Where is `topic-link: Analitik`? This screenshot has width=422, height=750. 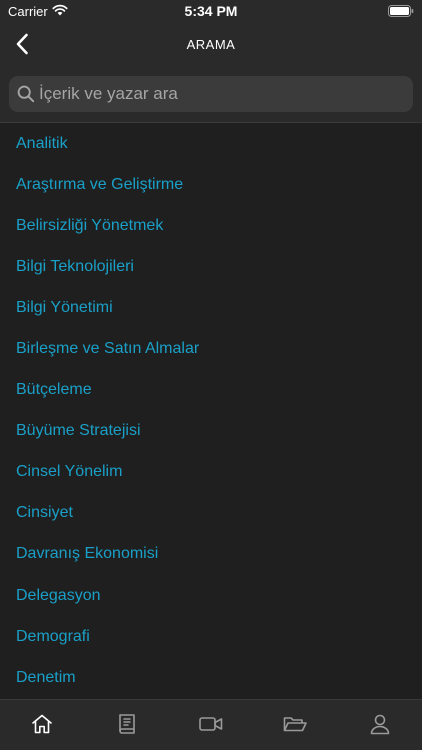 topic-link: Analitik is located at coordinates (211, 143).